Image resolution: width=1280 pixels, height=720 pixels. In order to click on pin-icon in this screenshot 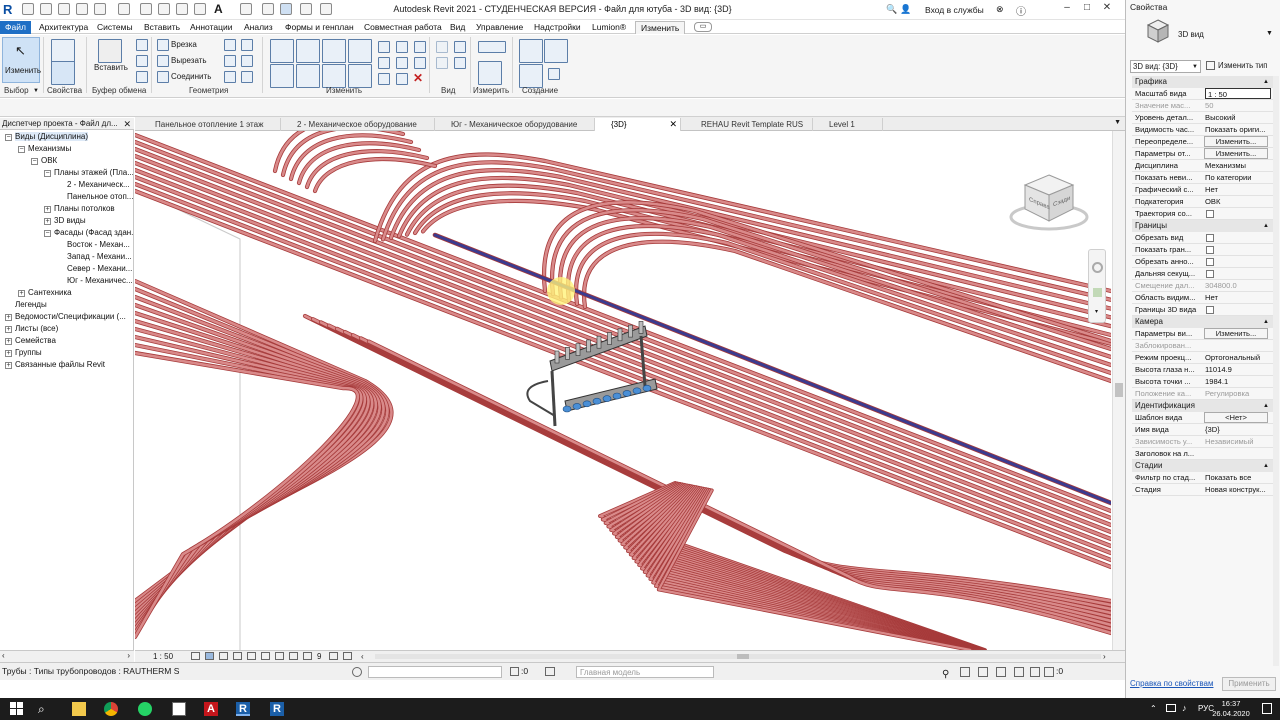, I will do `click(420, 47)`.